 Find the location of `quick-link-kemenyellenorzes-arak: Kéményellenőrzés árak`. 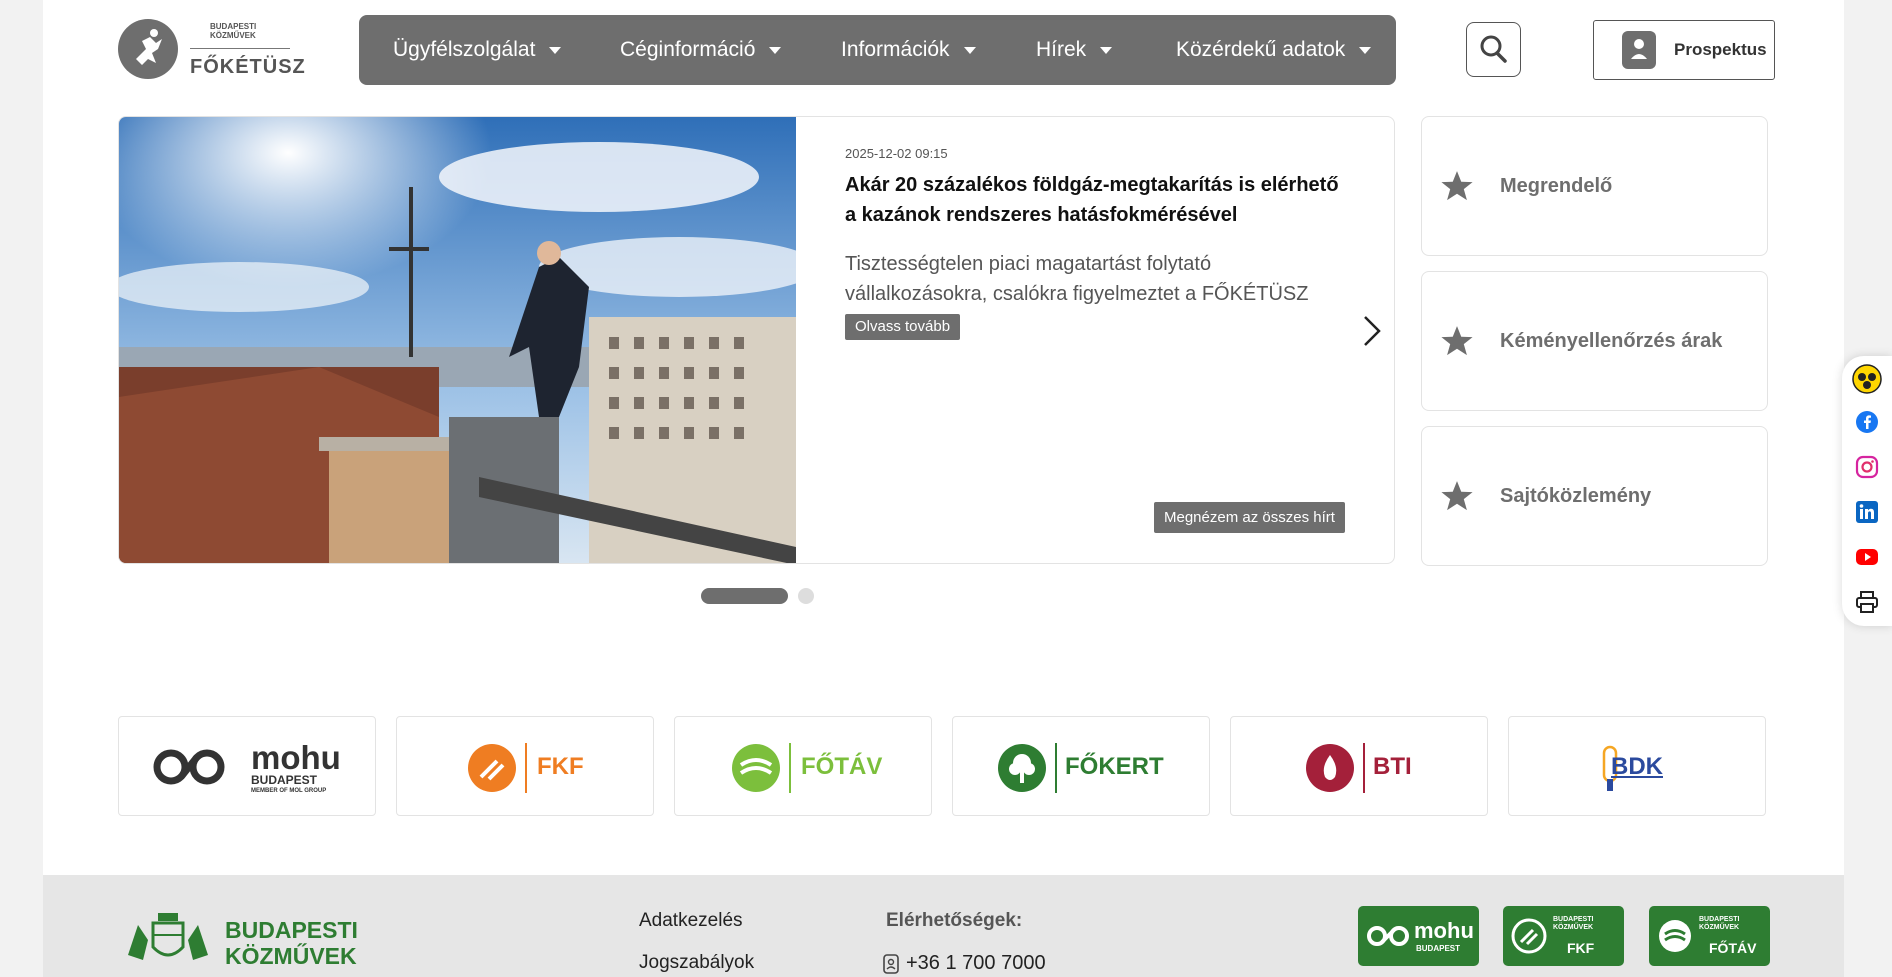

quick-link-kemenyellenorzes-arak: Kéményellenőrzés árak is located at coordinates (1594, 341).